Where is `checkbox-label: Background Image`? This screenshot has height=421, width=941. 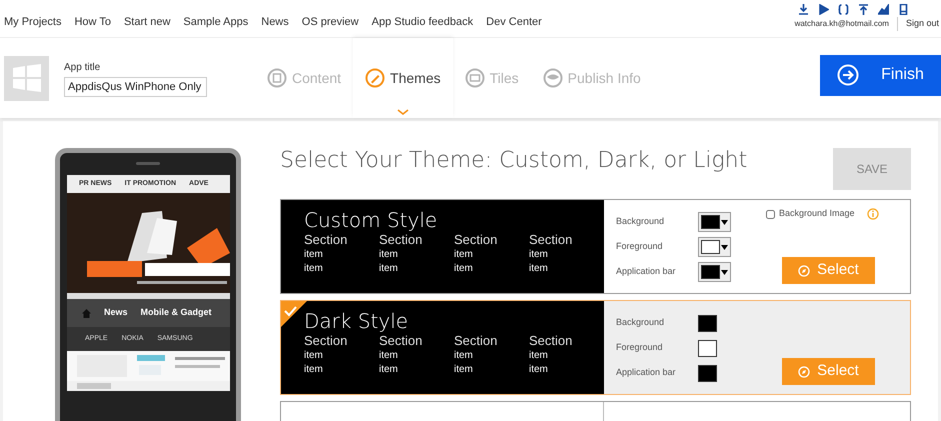
checkbox-label: Background Image is located at coordinates (817, 213).